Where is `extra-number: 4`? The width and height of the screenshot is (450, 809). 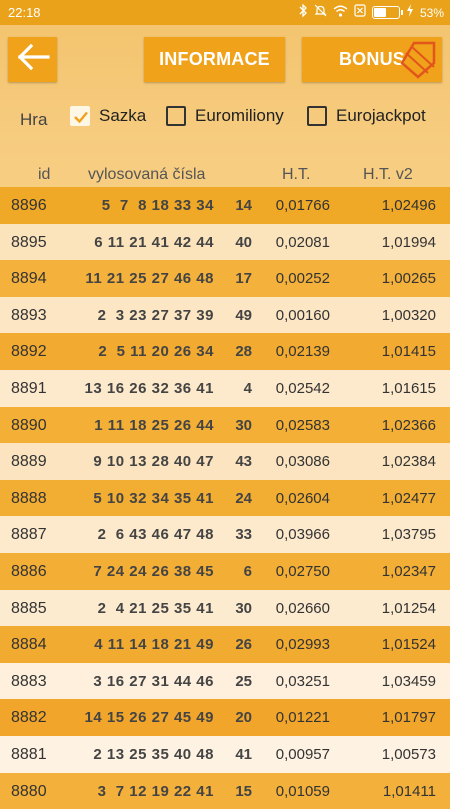 extra-number: 4 is located at coordinates (237, 388).